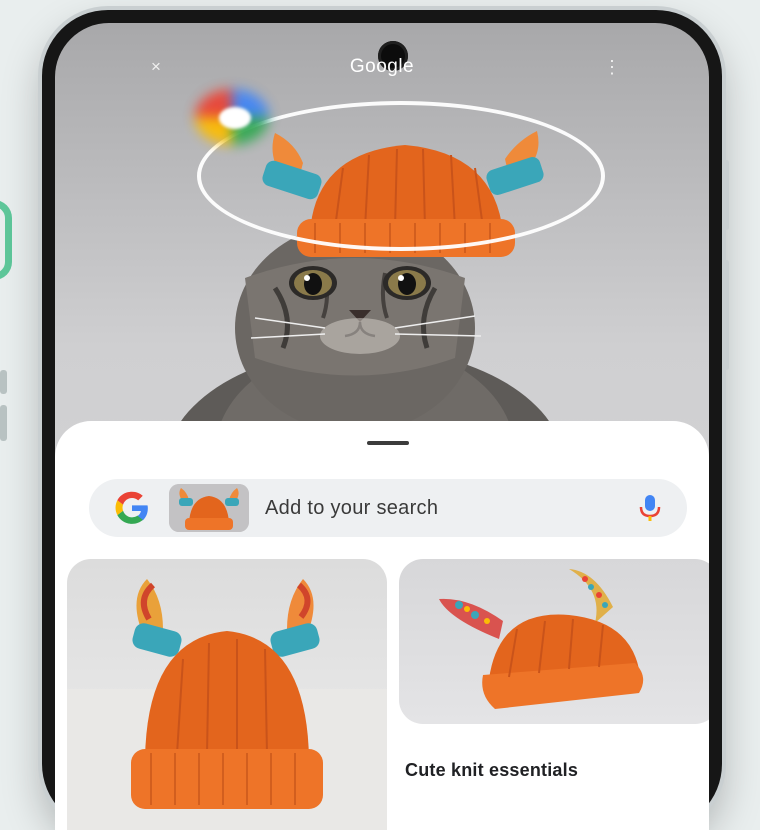 Image resolution: width=760 pixels, height=830 pixels. Describe the element at coordinates (650, 508) in the screenshot. I see `mic-icon` at that location.